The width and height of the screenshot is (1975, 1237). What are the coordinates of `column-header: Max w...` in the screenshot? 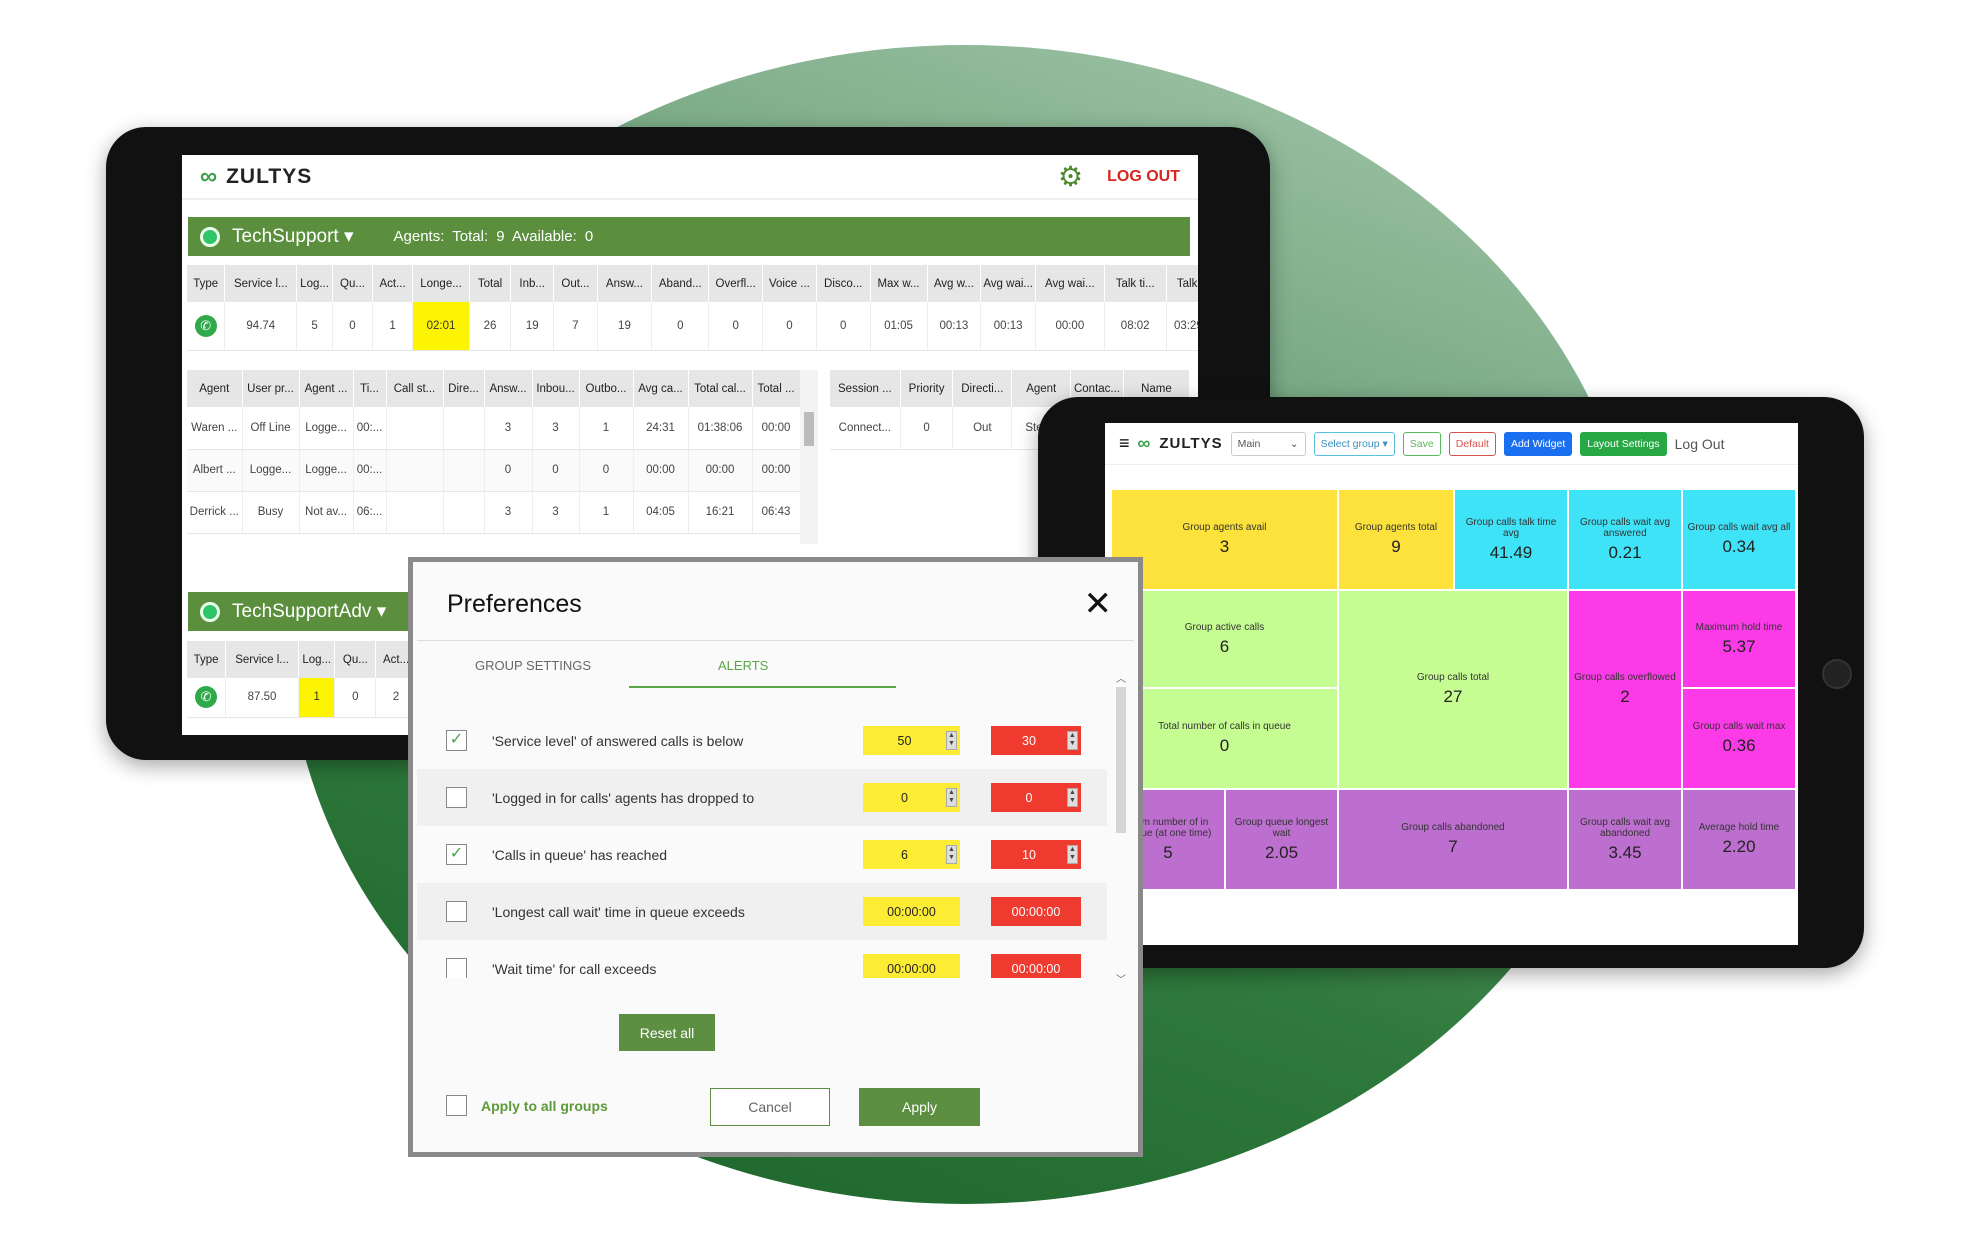 It's located at (899, 283).